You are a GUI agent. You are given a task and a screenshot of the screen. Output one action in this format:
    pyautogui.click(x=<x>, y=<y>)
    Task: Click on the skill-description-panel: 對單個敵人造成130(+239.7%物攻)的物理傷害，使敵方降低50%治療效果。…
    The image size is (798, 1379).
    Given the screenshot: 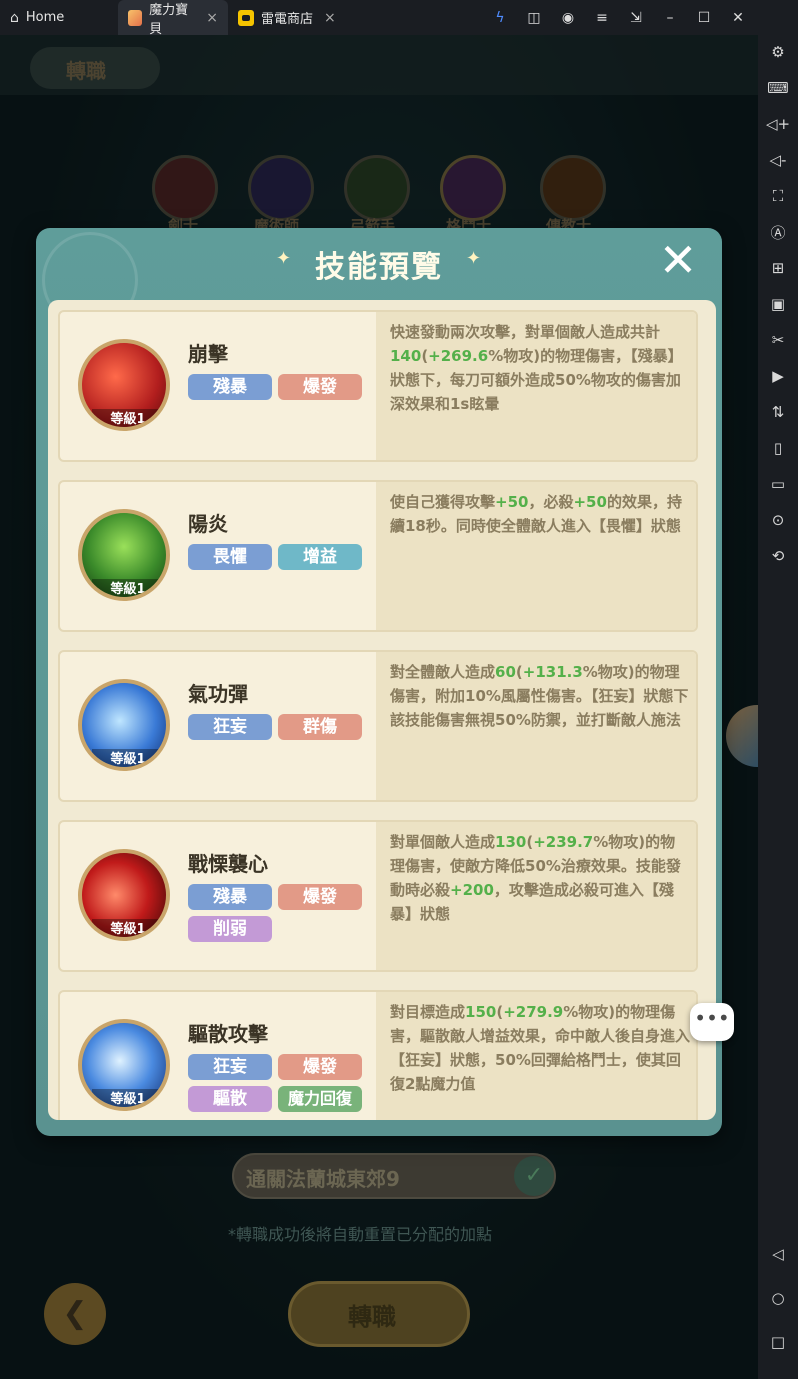 What is the action you would take?
    pyautogui.click(x=536, y=896)
    